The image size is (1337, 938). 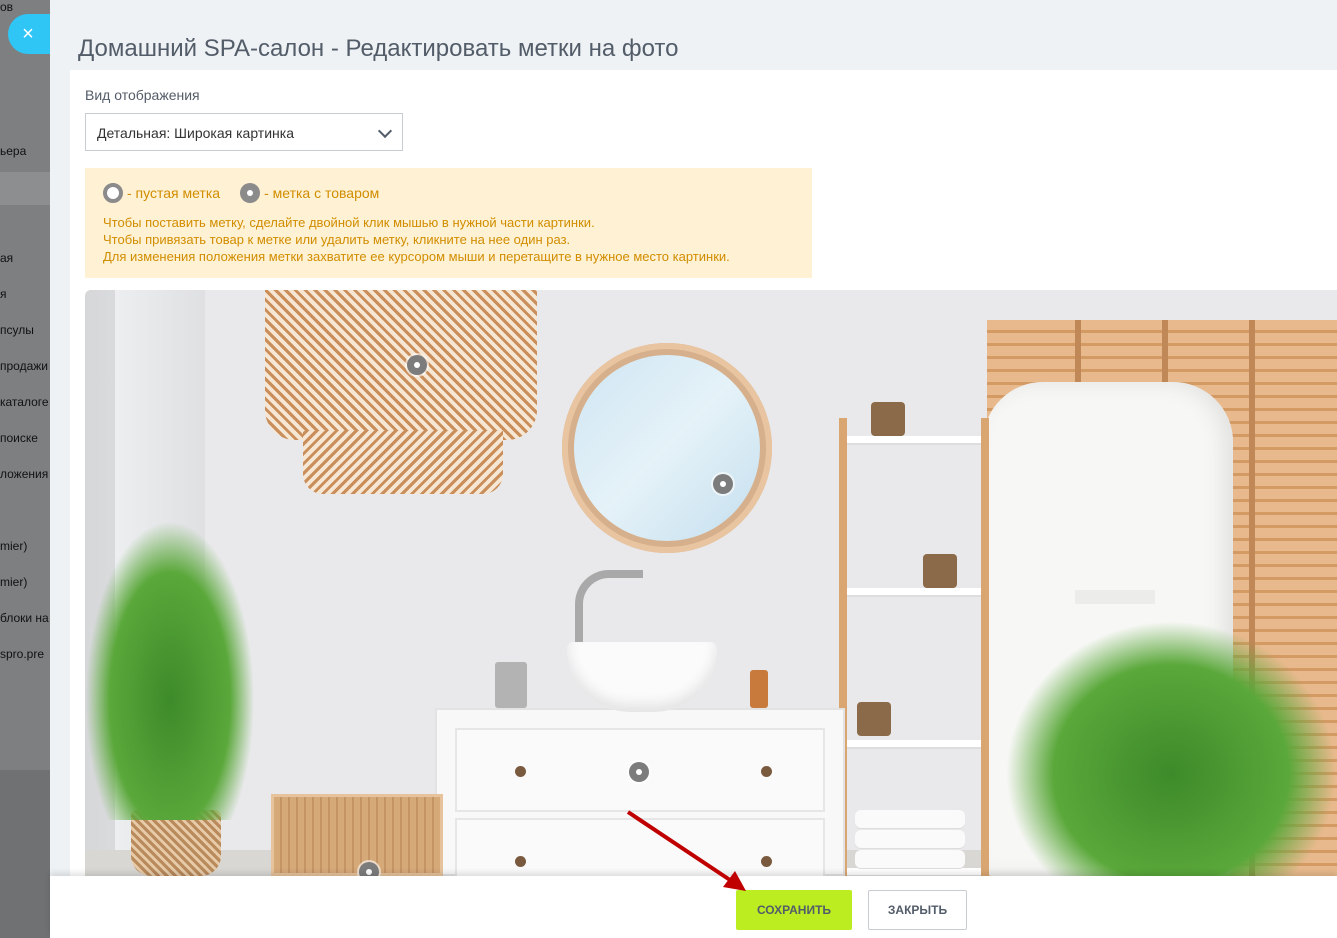 I want to click on photo-tag-mirror, so click(x=723, y=484).